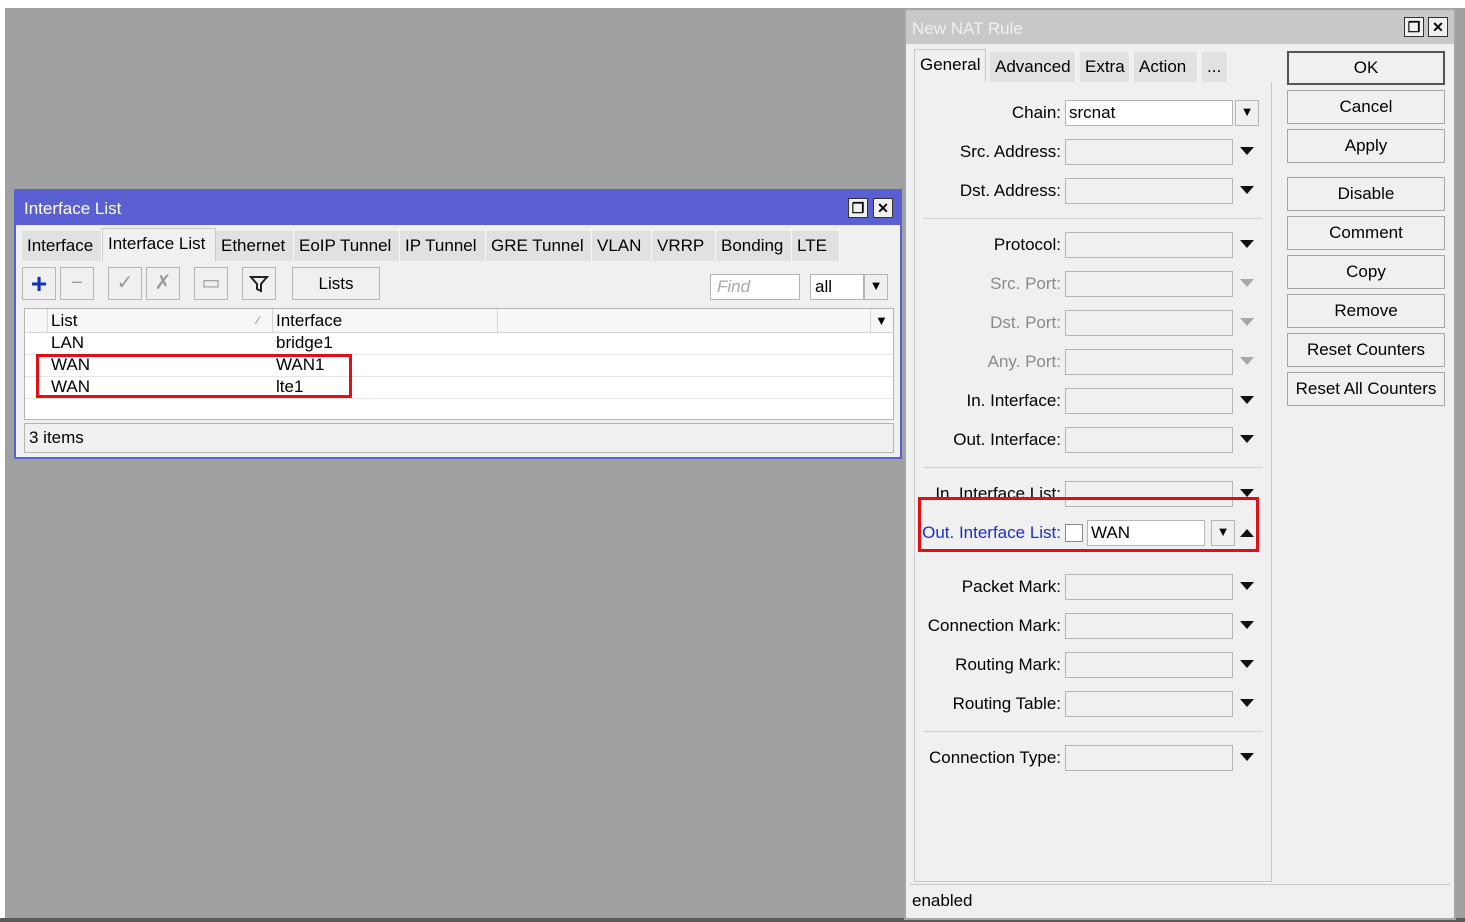 The width and height of the screenshot is (1465, 922). What do you see at coordinates (1366, 272) in the screenshot?
I see `copy-button: Copy` at bounding box center [1366, 272].